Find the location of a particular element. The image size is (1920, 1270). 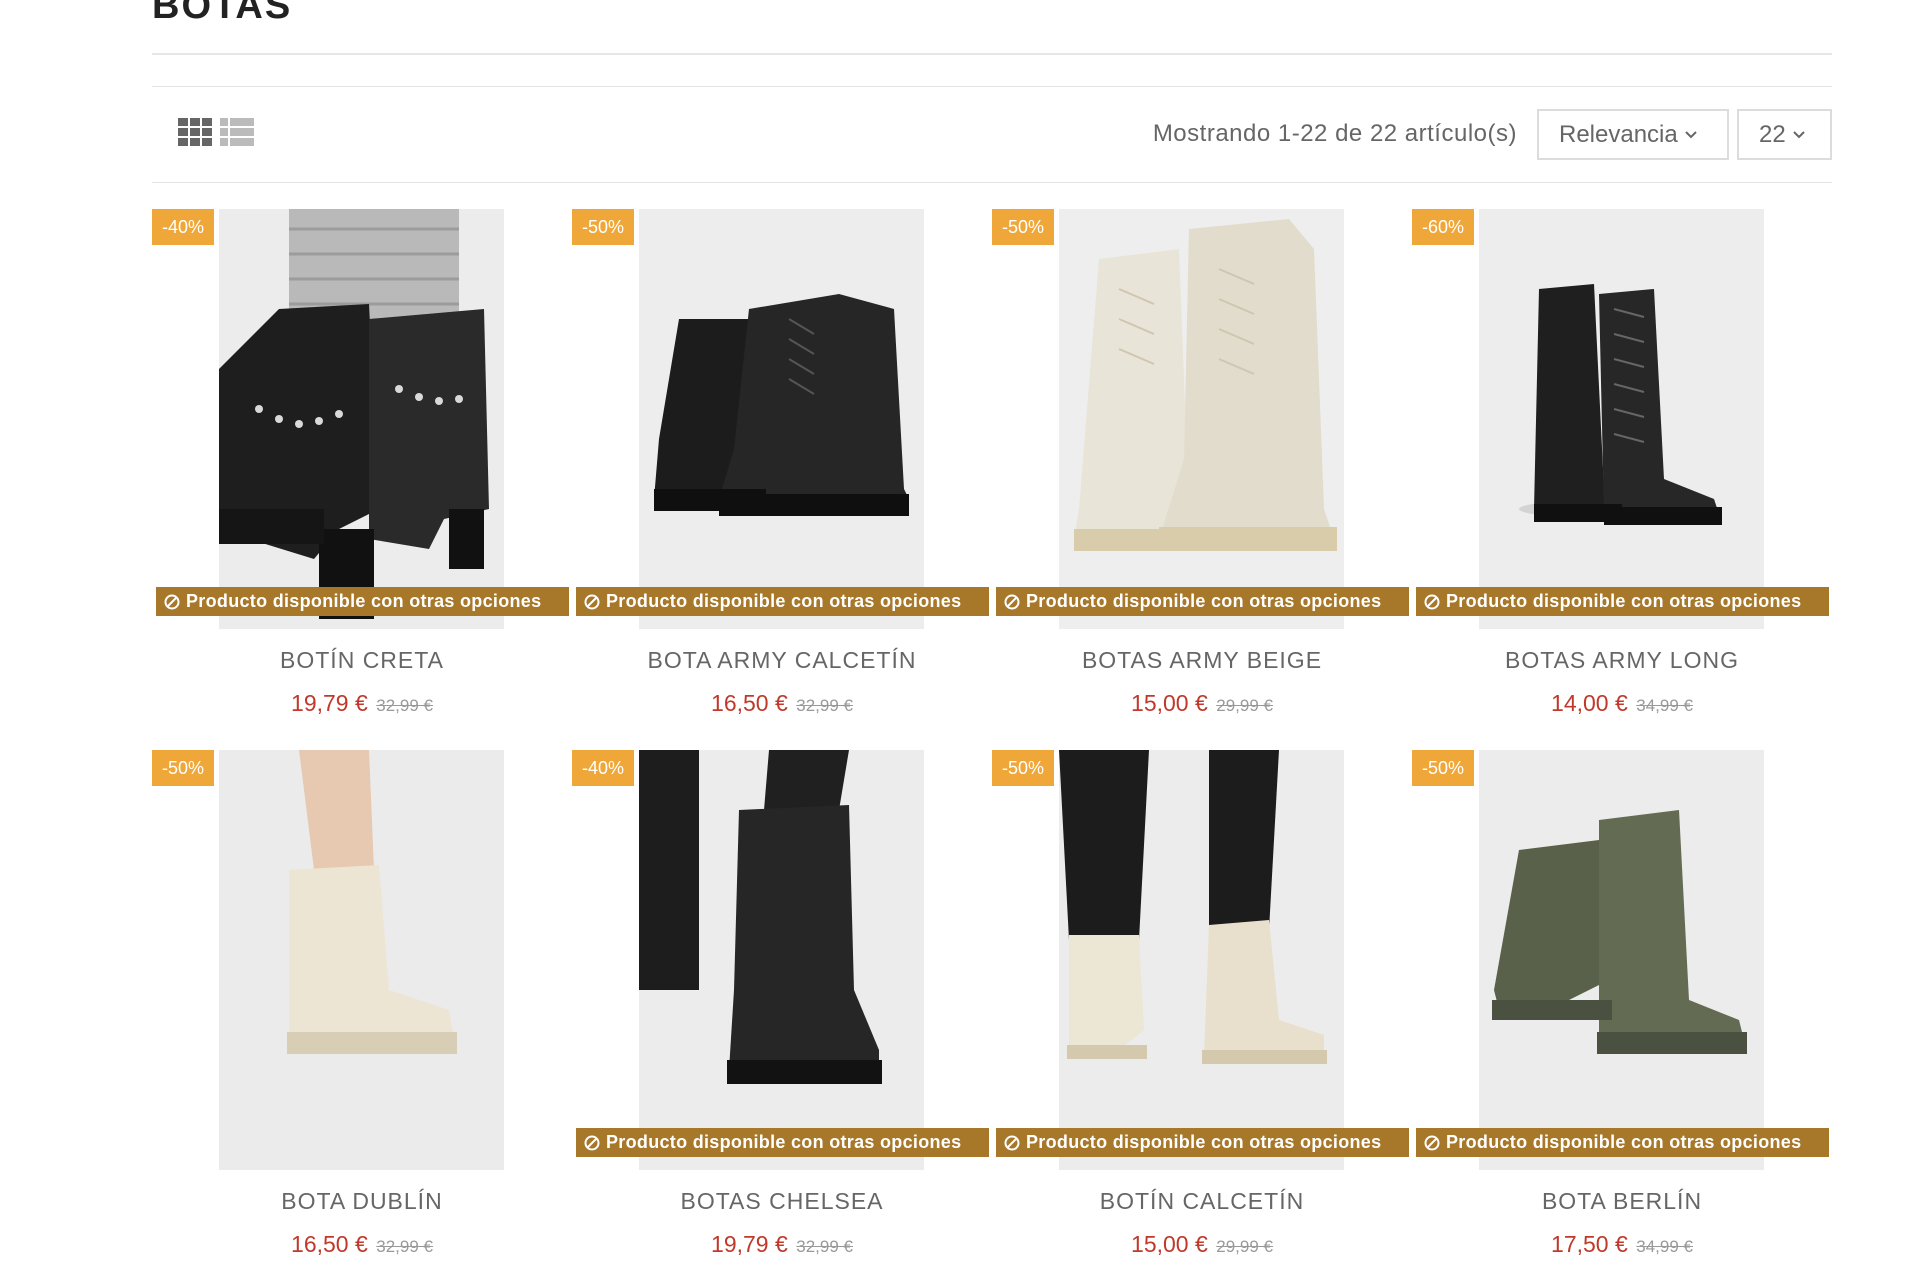

discount-badge: -60% is located at coordinates (1443, 227).